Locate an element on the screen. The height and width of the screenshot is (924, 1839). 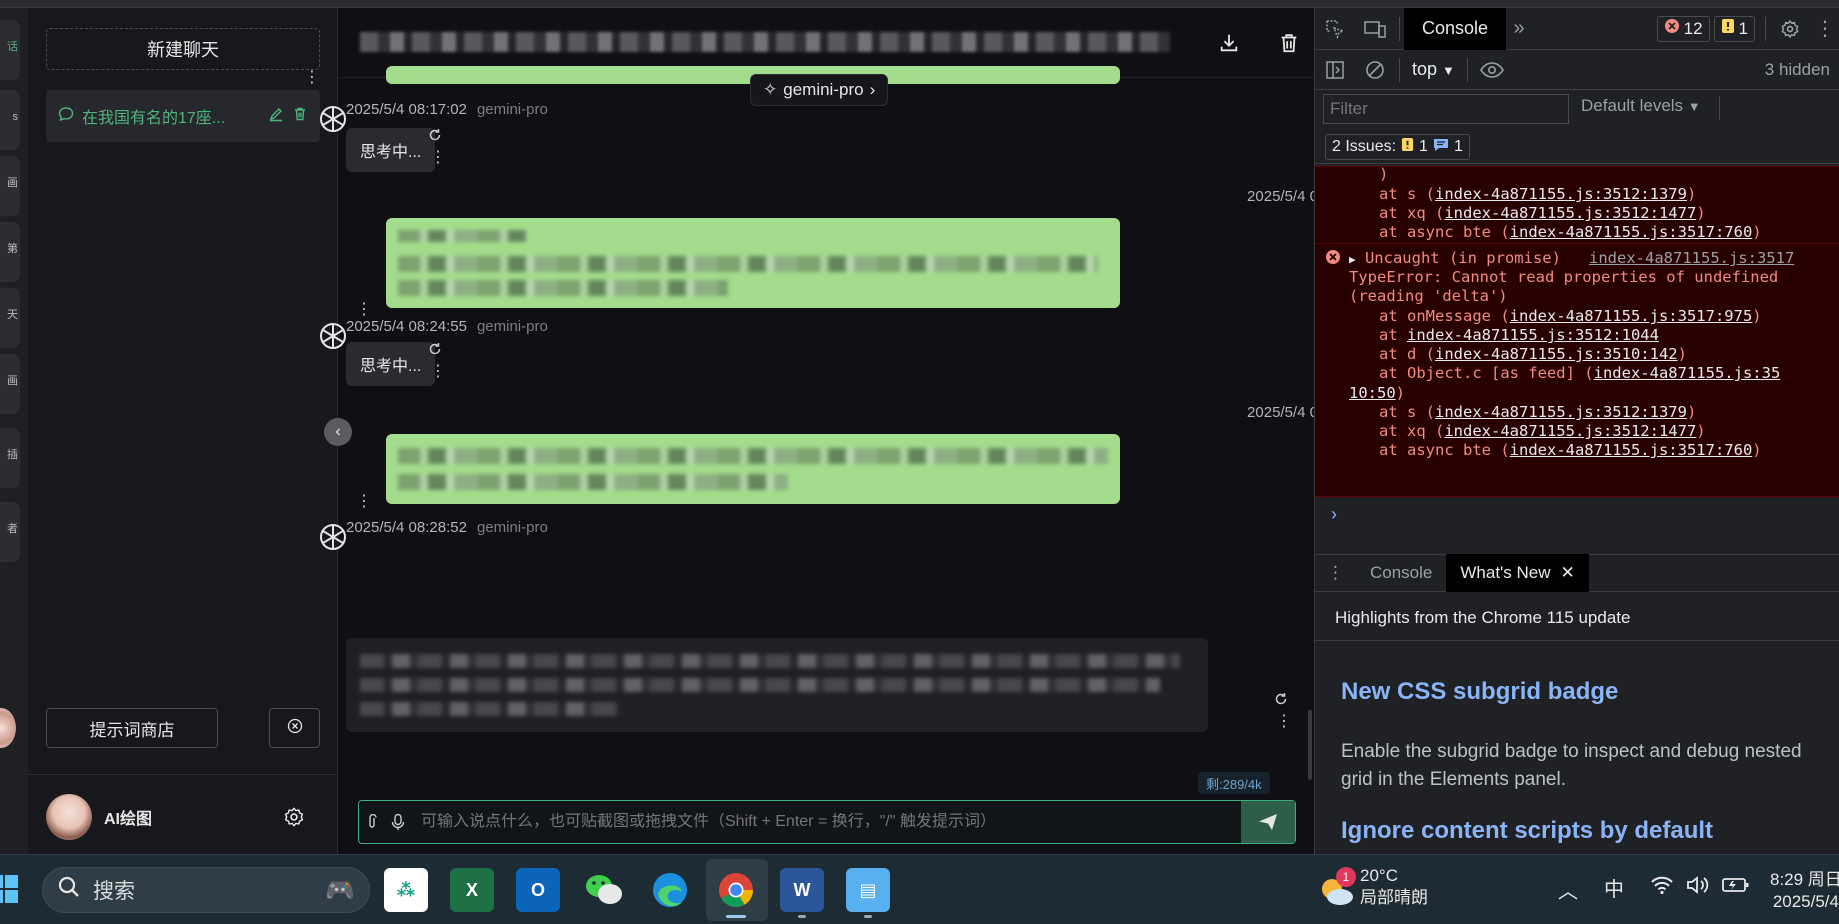
source-link: index-4a871155.js:3510:142 is located at coordinates (1556, 354).